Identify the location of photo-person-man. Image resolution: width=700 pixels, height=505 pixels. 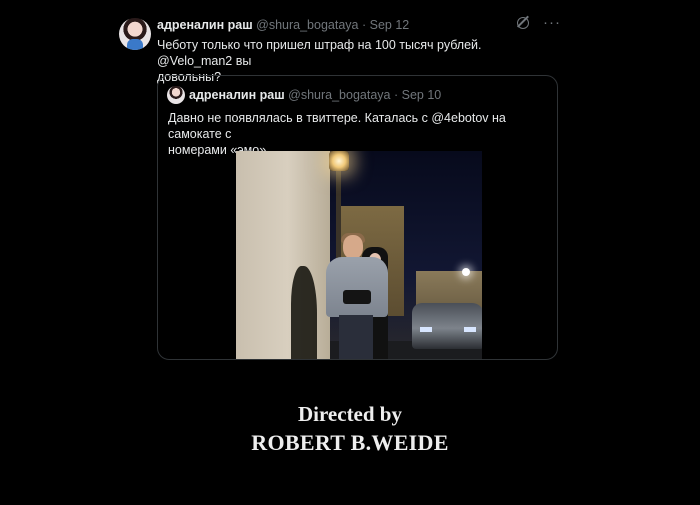
(356, 296).